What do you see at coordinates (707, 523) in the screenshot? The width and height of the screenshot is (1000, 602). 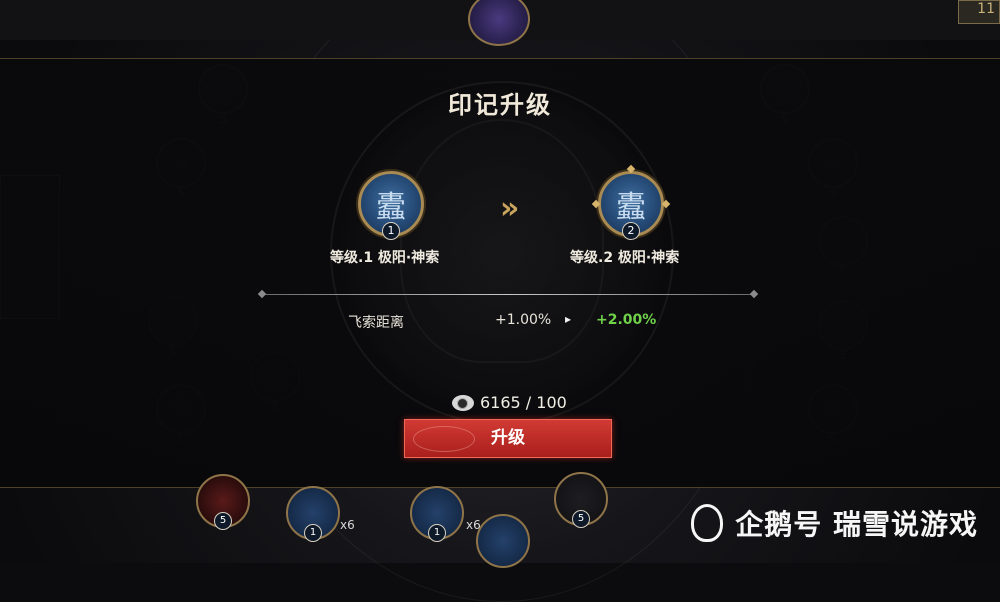 I see `penguin-logo-icon` at bounding box center [707, 523].